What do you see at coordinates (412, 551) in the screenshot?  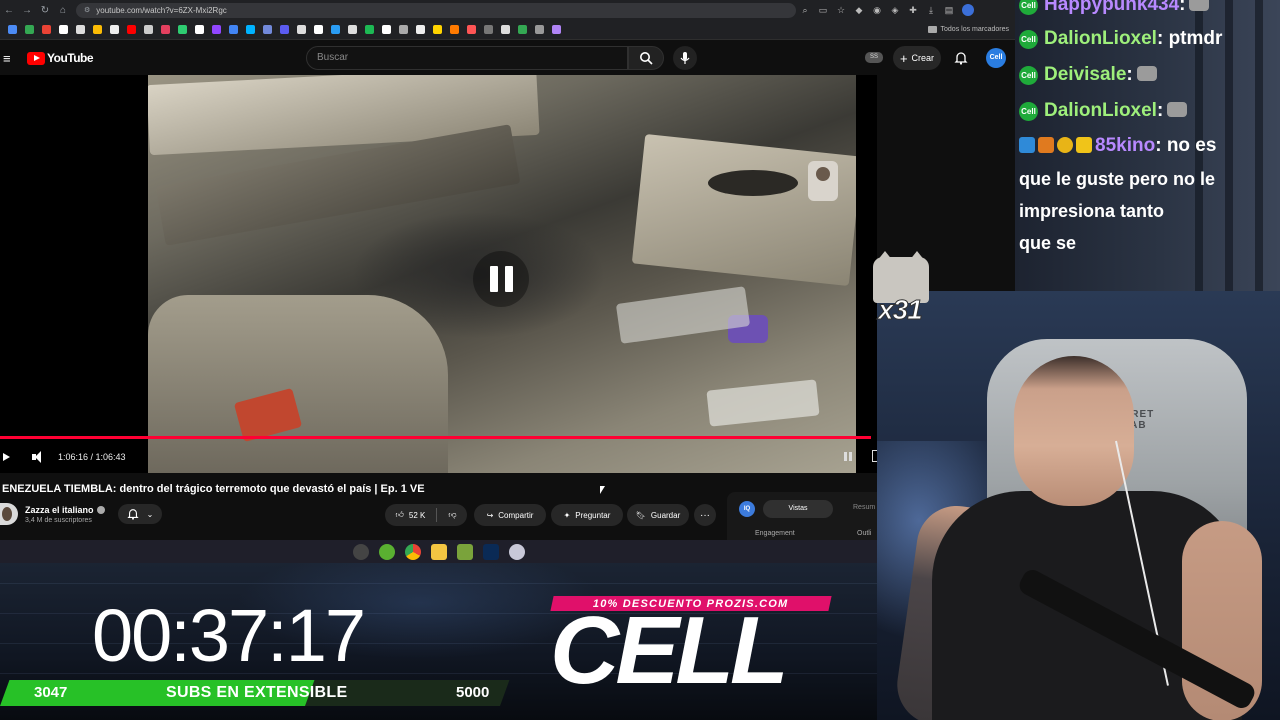 I see `chrome-icon` at bounding box center [412, 551].